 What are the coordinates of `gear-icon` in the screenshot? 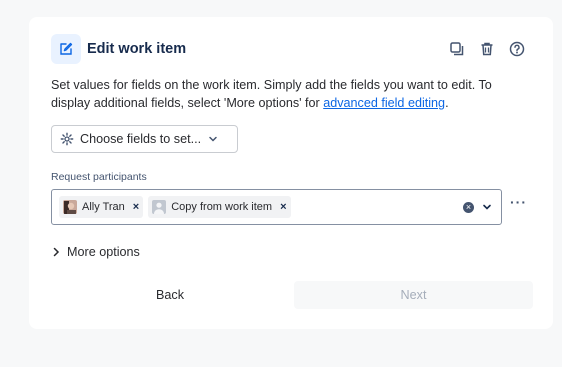 It's located at (67, 139).